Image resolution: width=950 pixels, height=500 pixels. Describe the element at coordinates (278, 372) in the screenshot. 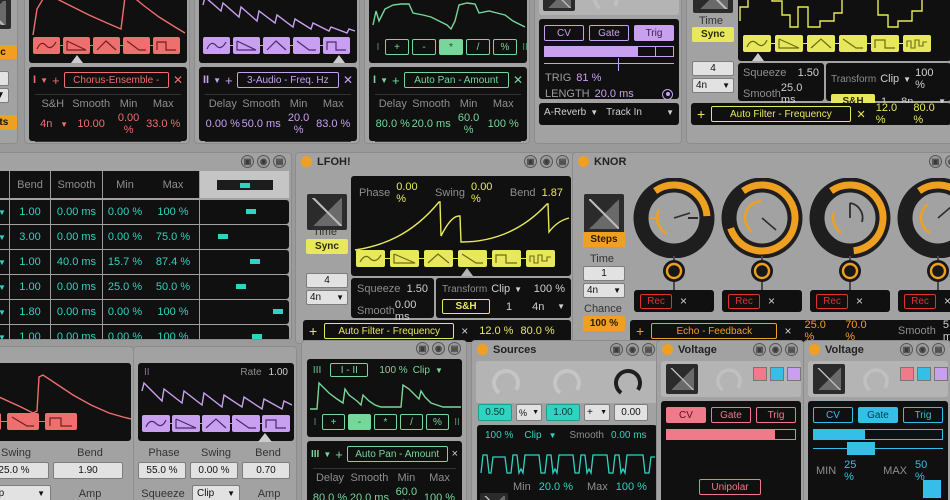

I see `rate-value: 1.00` at that location.